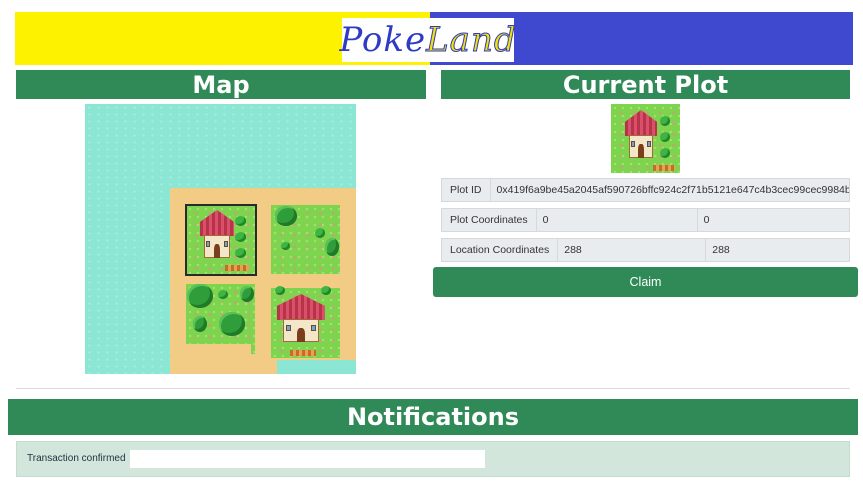 The image size is (863, 487). Describe the element at coordinates (76, 459) in the screenshot. I see `notification-message: Transaction confirmed` at that location.